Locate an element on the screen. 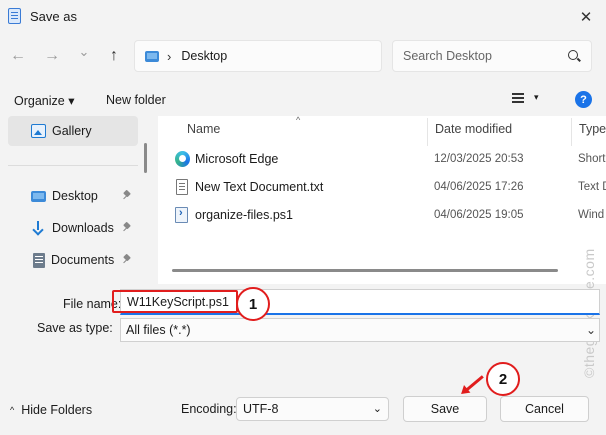 This screenshot has height=435, width=606. up-button: ↑ is located at coordinates (114, 56).